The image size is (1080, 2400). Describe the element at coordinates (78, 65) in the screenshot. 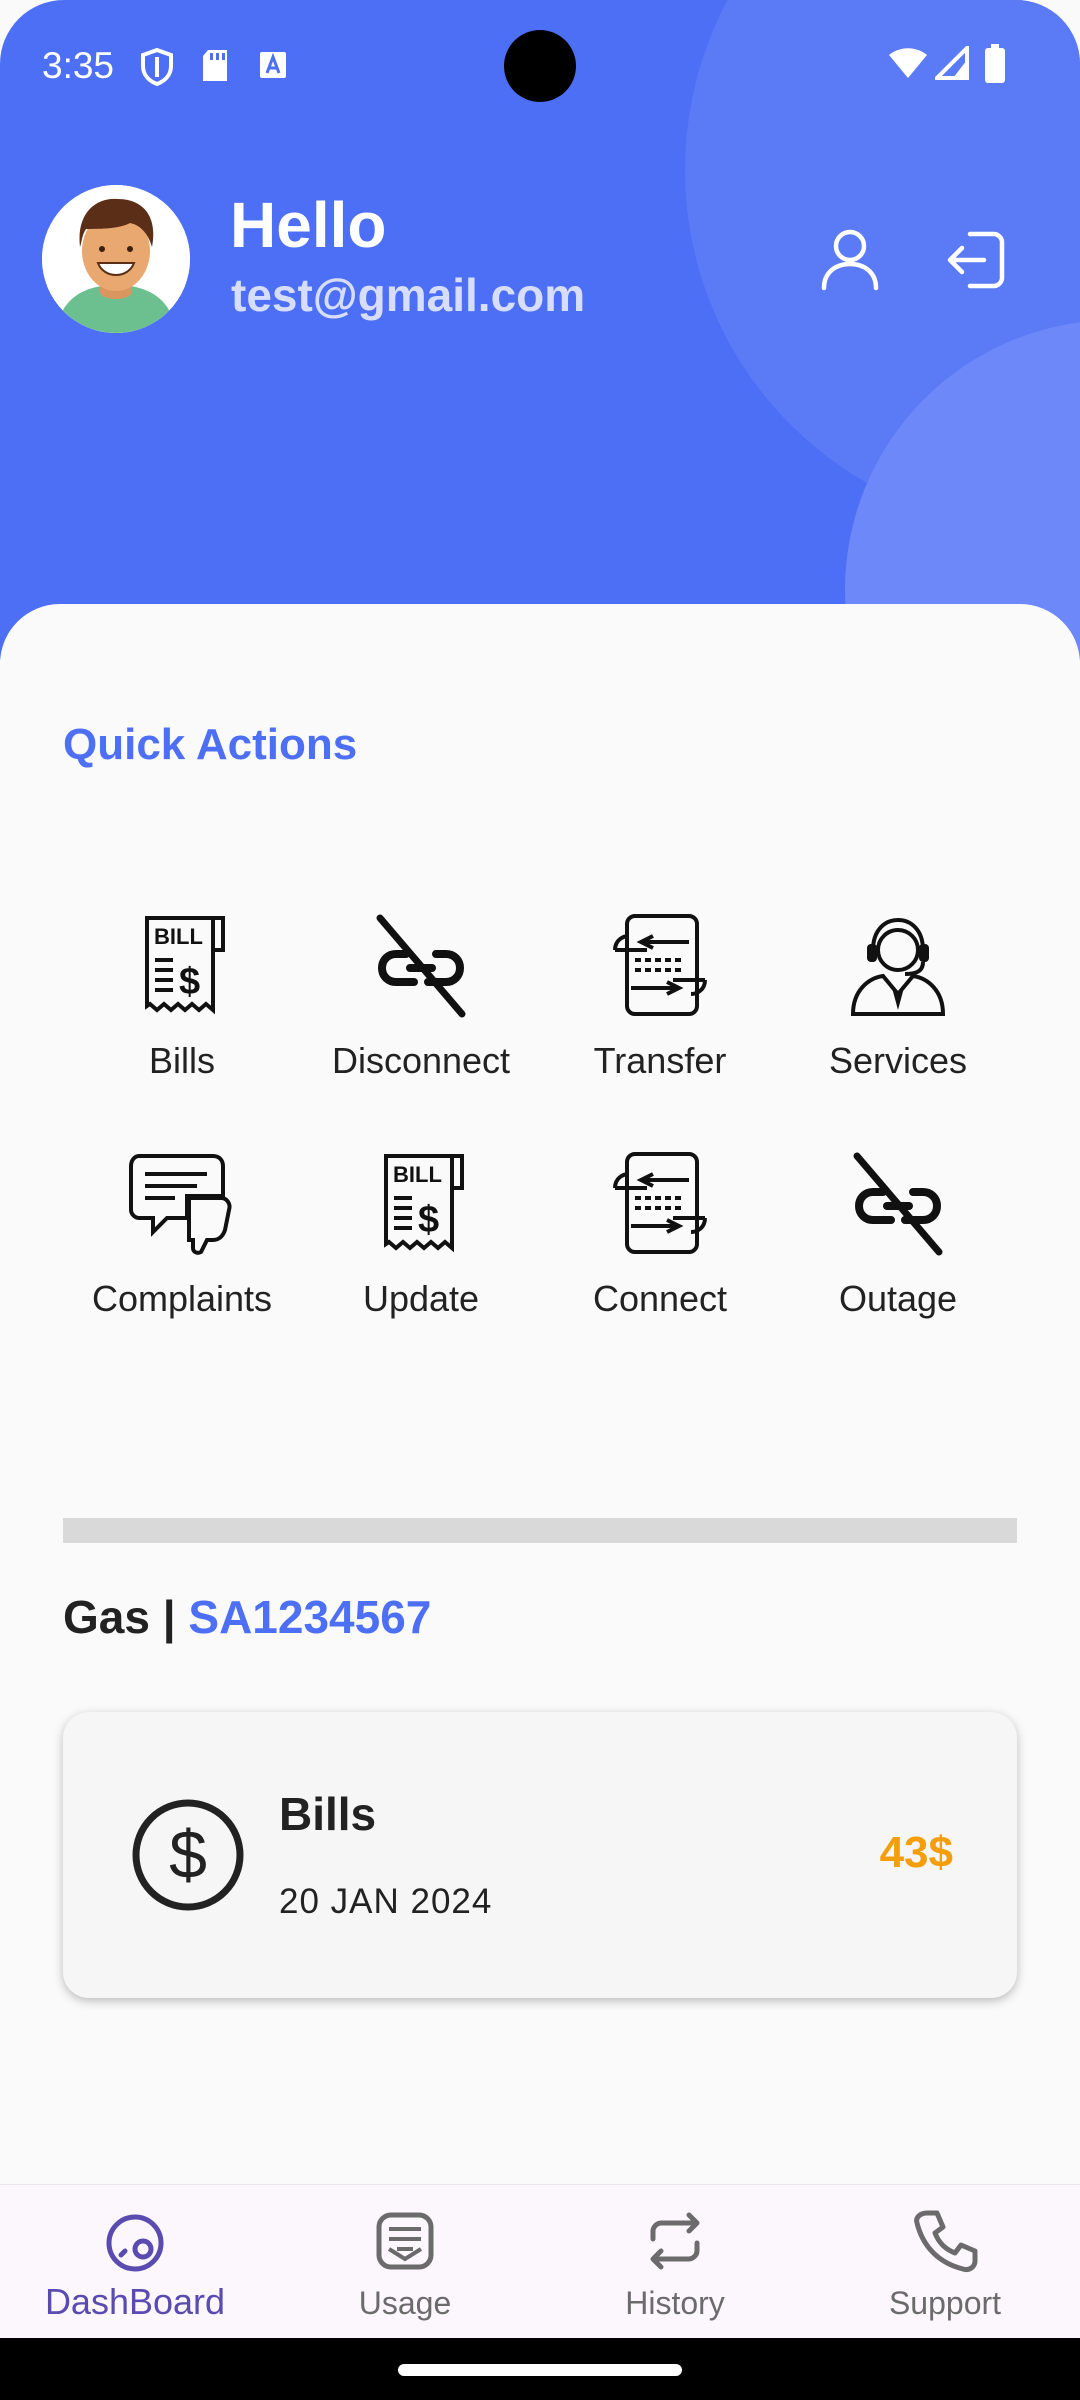

I see `status-time: 3:35` at that location.